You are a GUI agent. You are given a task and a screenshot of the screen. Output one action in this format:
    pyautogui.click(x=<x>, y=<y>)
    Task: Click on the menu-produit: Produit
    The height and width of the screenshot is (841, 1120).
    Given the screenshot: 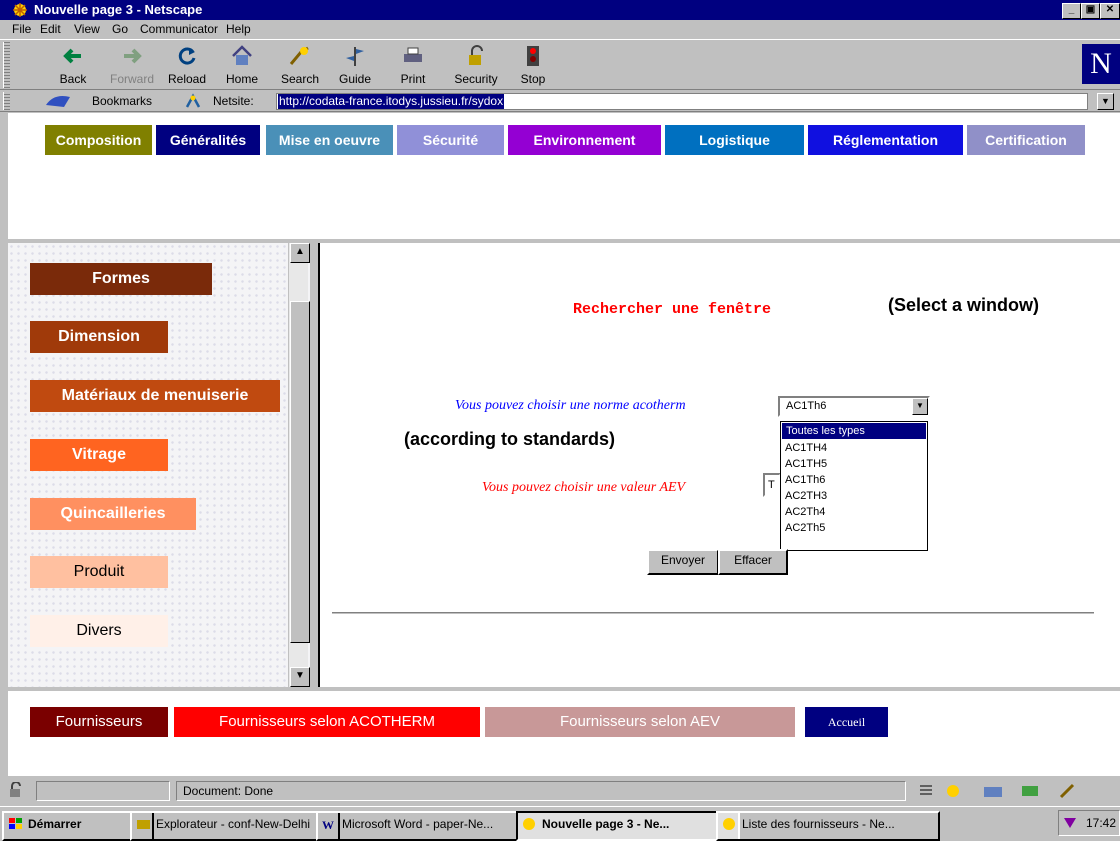 What is the action you would take?
    pyautogui.click(x=99, y=572)
    